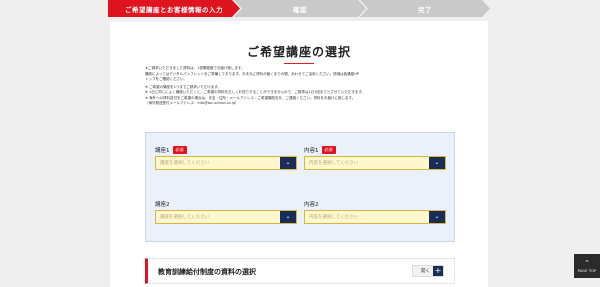 This screenshot has height=287, width=600. I want to click on content2-placeholder: 内容を選択してください, so click(334, 217).